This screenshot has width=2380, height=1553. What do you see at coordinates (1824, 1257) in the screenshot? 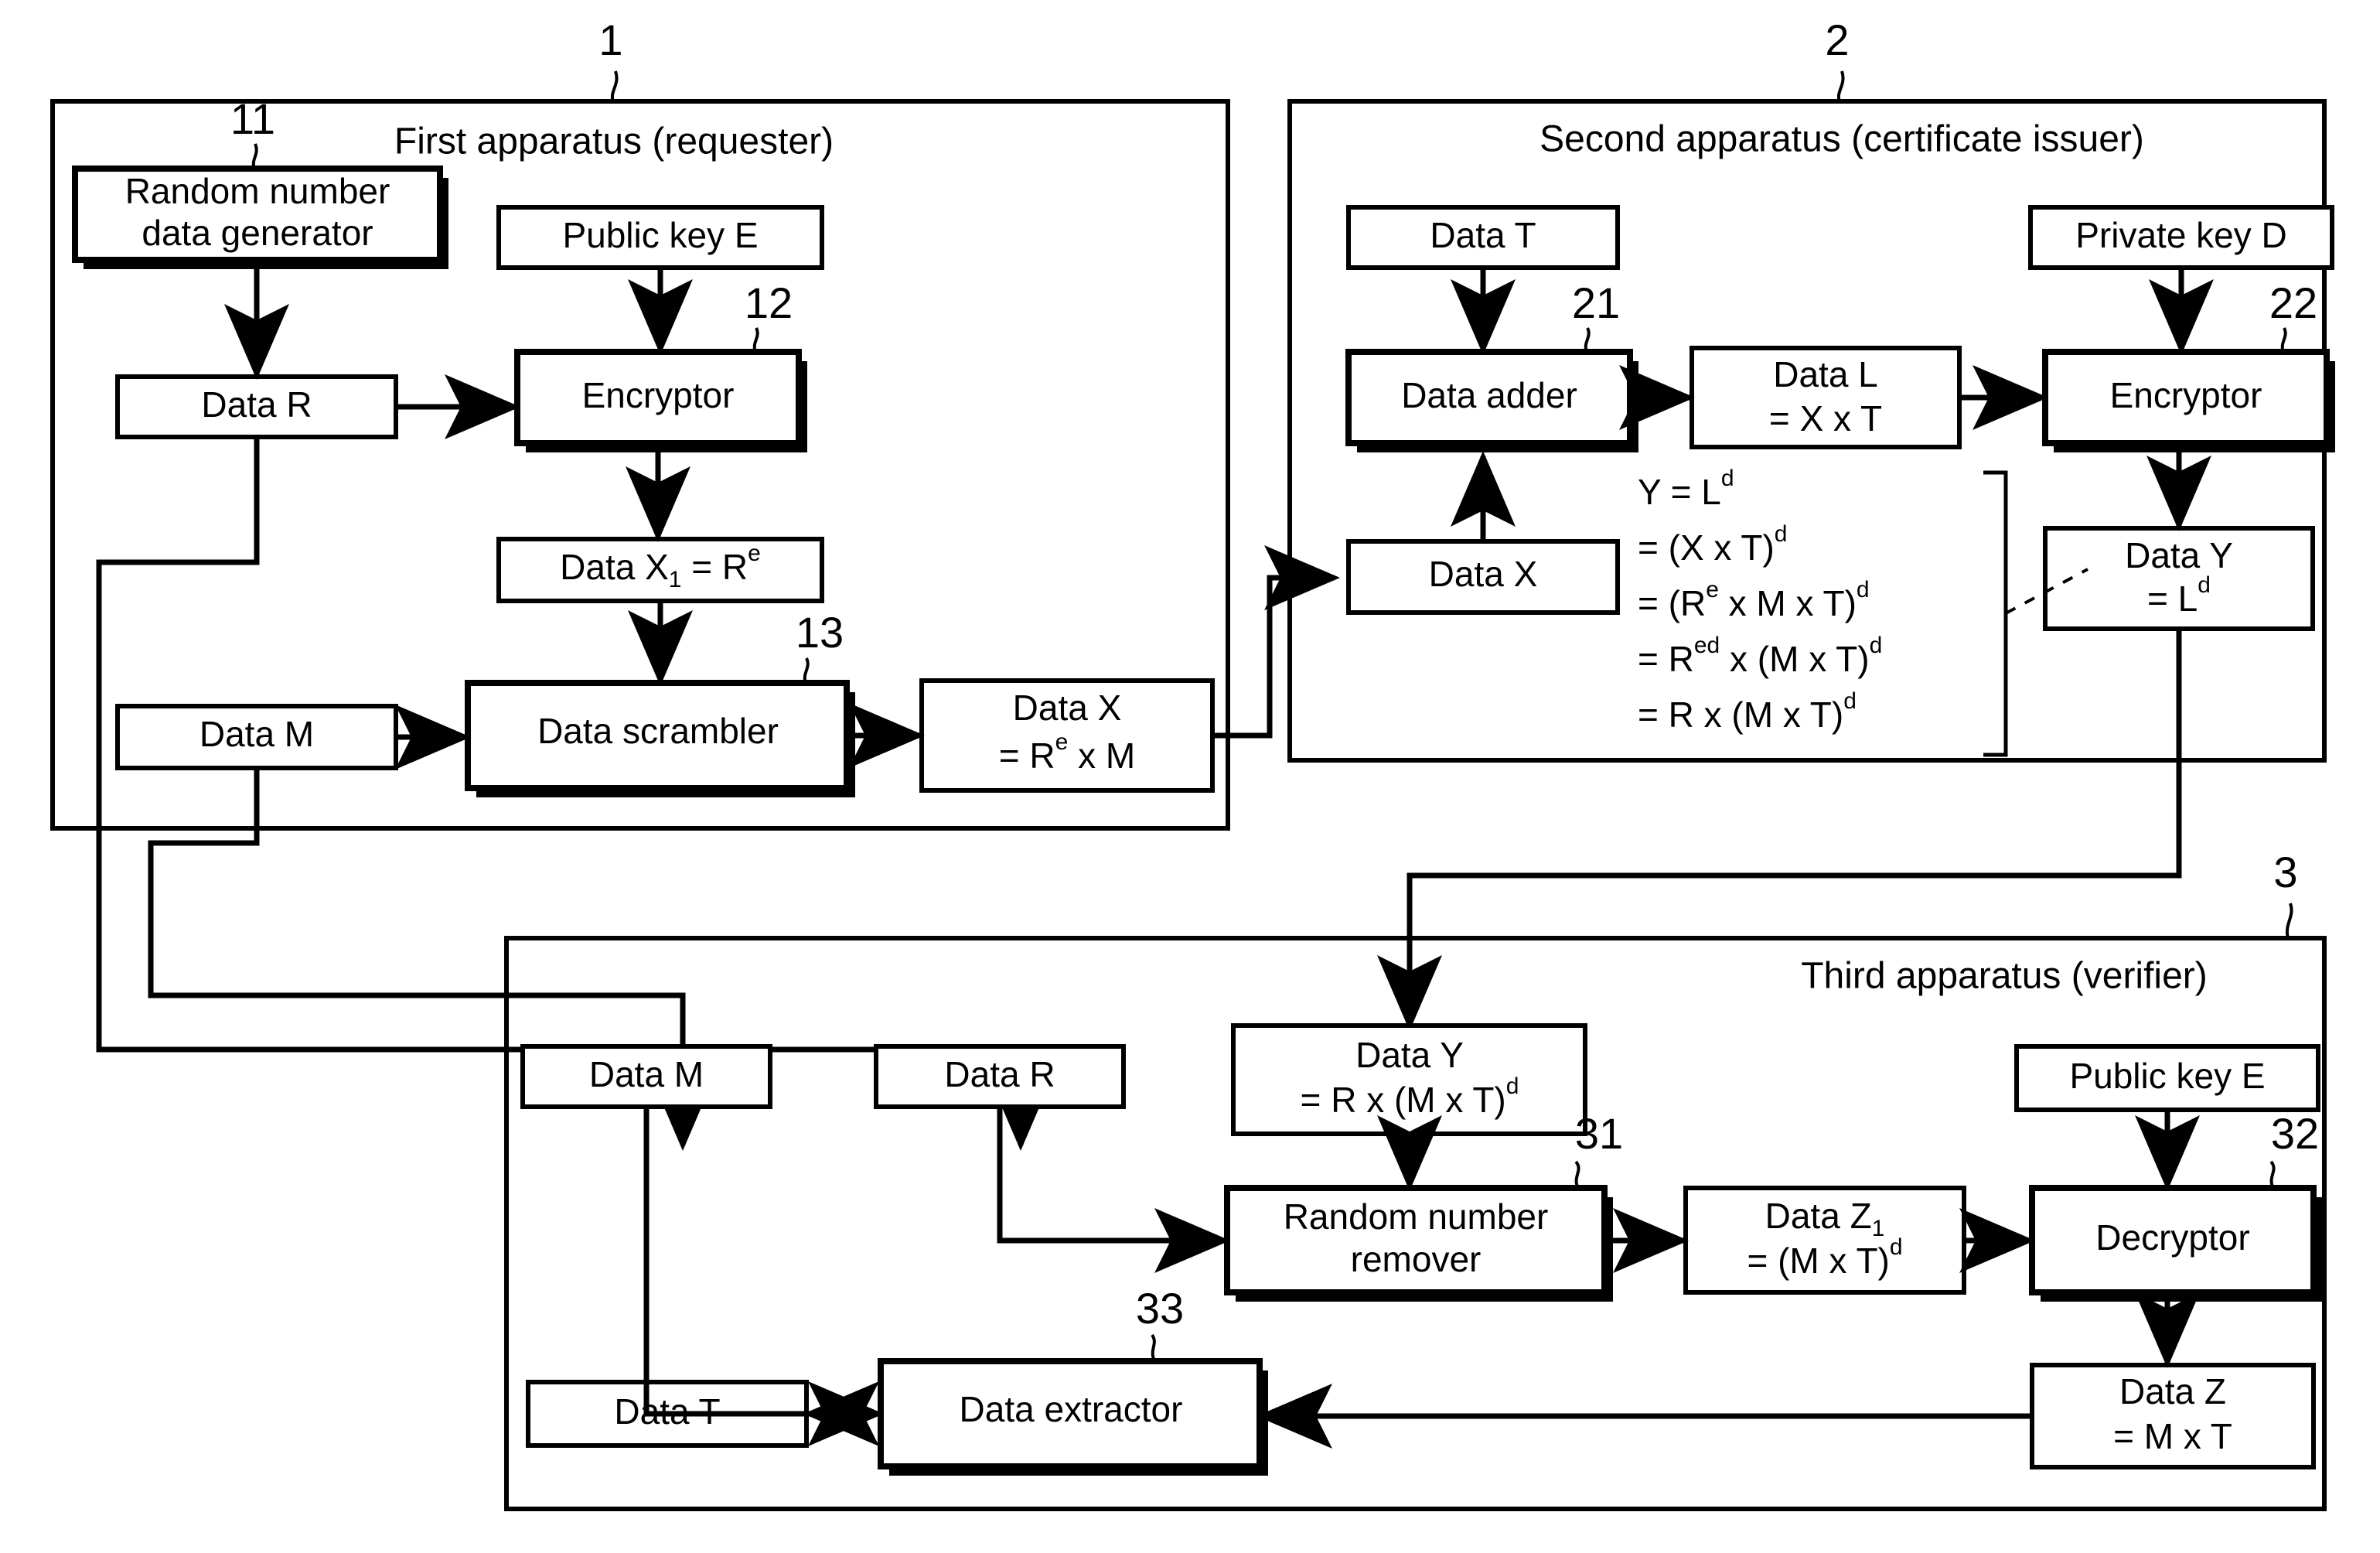
I see `data-z1-label-line2: = (M x T)d` at bounding box center [1824, 1257].